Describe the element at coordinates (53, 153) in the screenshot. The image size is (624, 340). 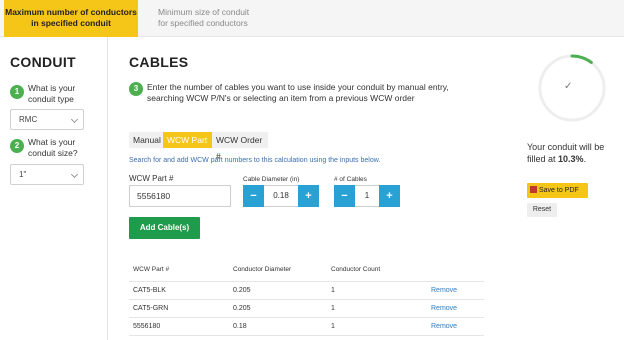
I see `step-2-line2: conduit size?` at that location.